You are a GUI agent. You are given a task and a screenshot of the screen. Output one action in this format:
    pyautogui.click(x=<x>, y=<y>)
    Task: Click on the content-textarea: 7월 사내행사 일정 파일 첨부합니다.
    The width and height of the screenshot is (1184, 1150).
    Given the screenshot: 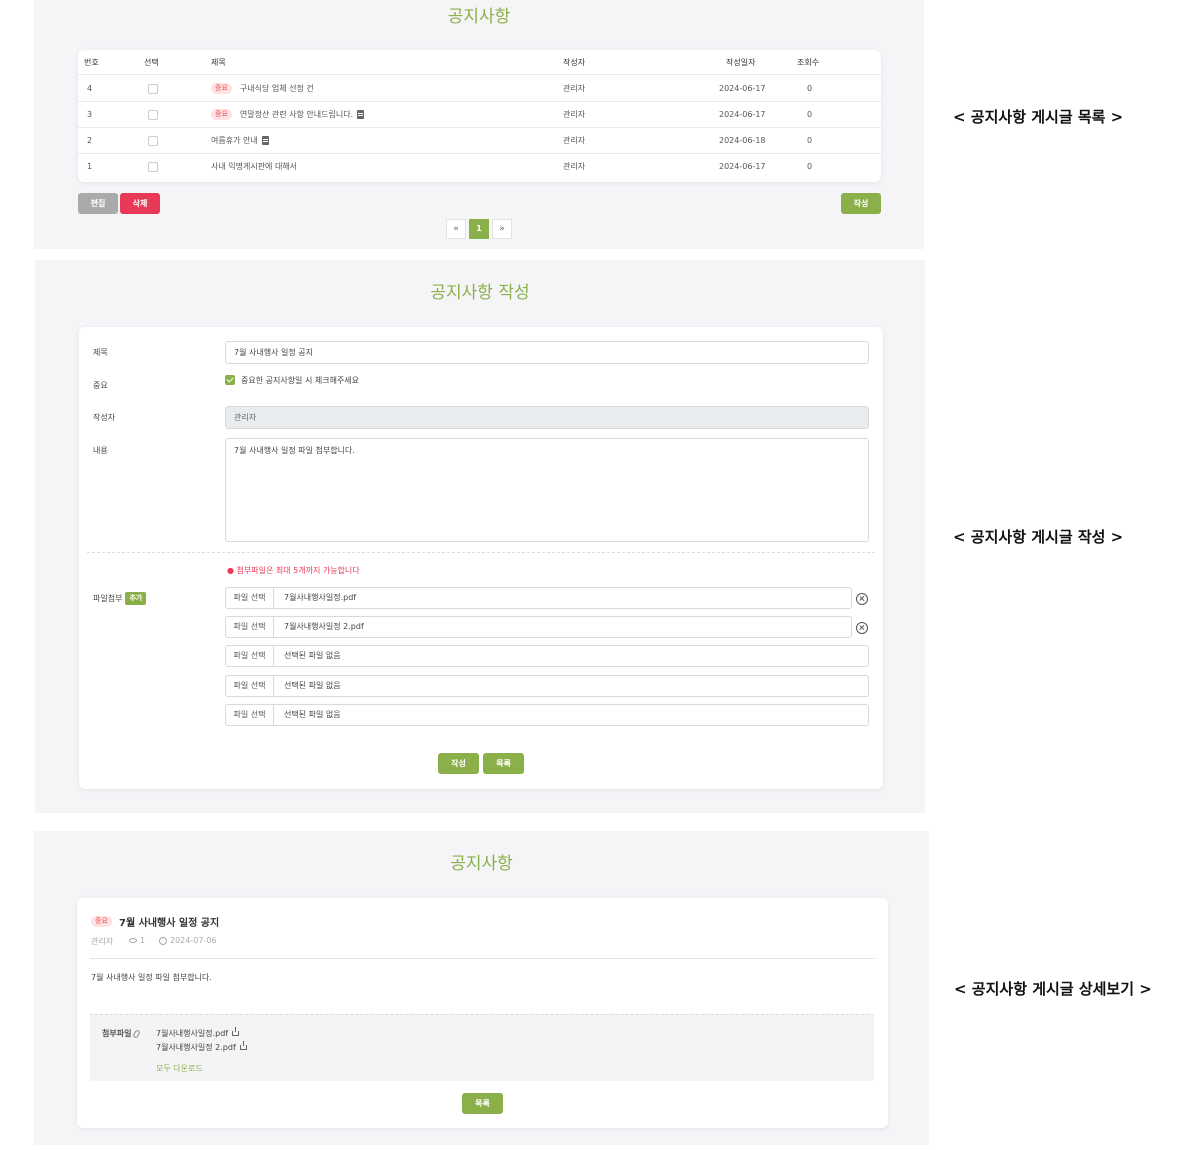 What is the action you would take?
    pyautogui.click(x=547, y=490)
    